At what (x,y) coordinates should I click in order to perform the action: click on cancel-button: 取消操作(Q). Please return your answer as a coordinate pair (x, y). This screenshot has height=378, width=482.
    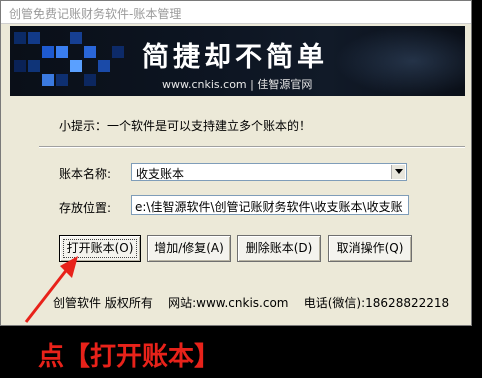
    Looking at the image, I should click on (370, 248).